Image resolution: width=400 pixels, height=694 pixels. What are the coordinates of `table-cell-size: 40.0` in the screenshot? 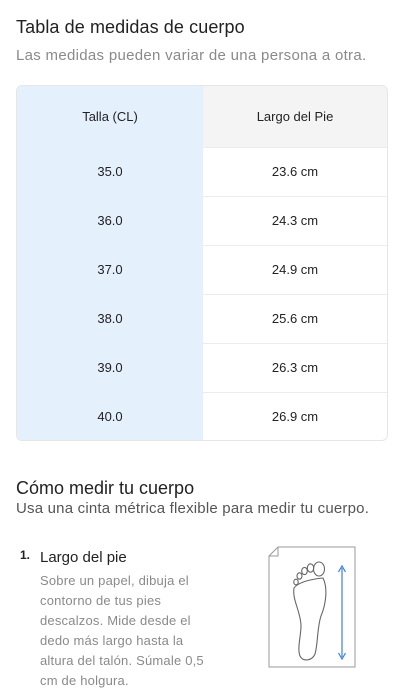 It's located at (110, 416).